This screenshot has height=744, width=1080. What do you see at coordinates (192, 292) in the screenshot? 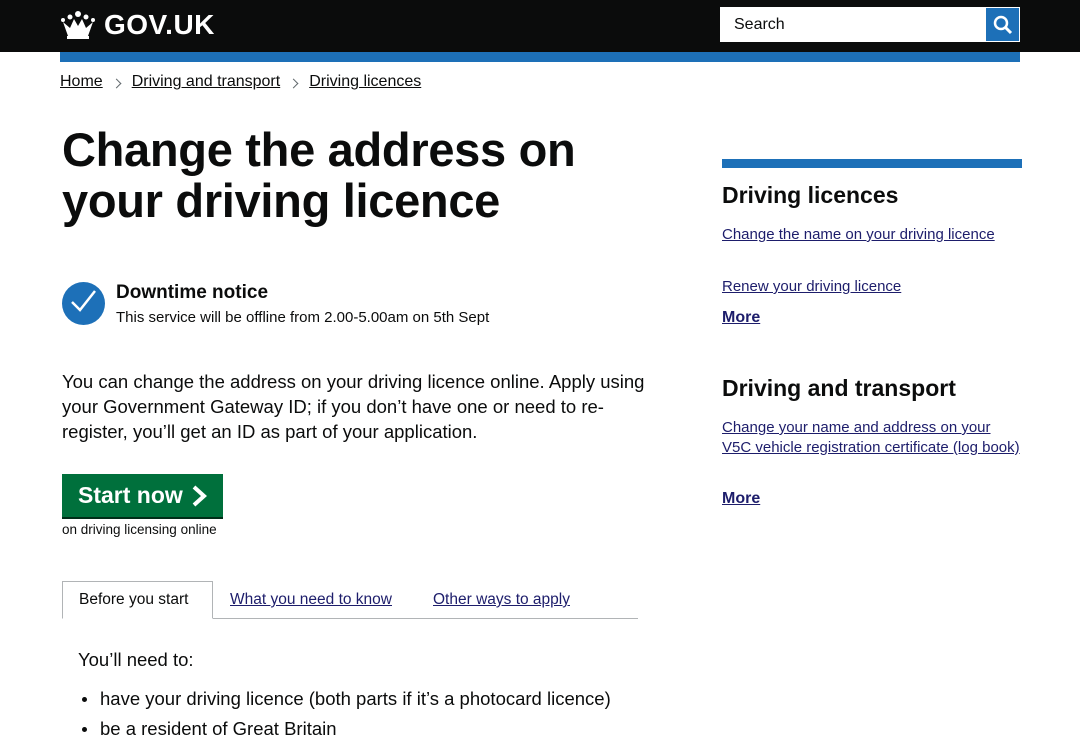
I see `notice-title: Downtime notice` at bounding box center [192, 292].